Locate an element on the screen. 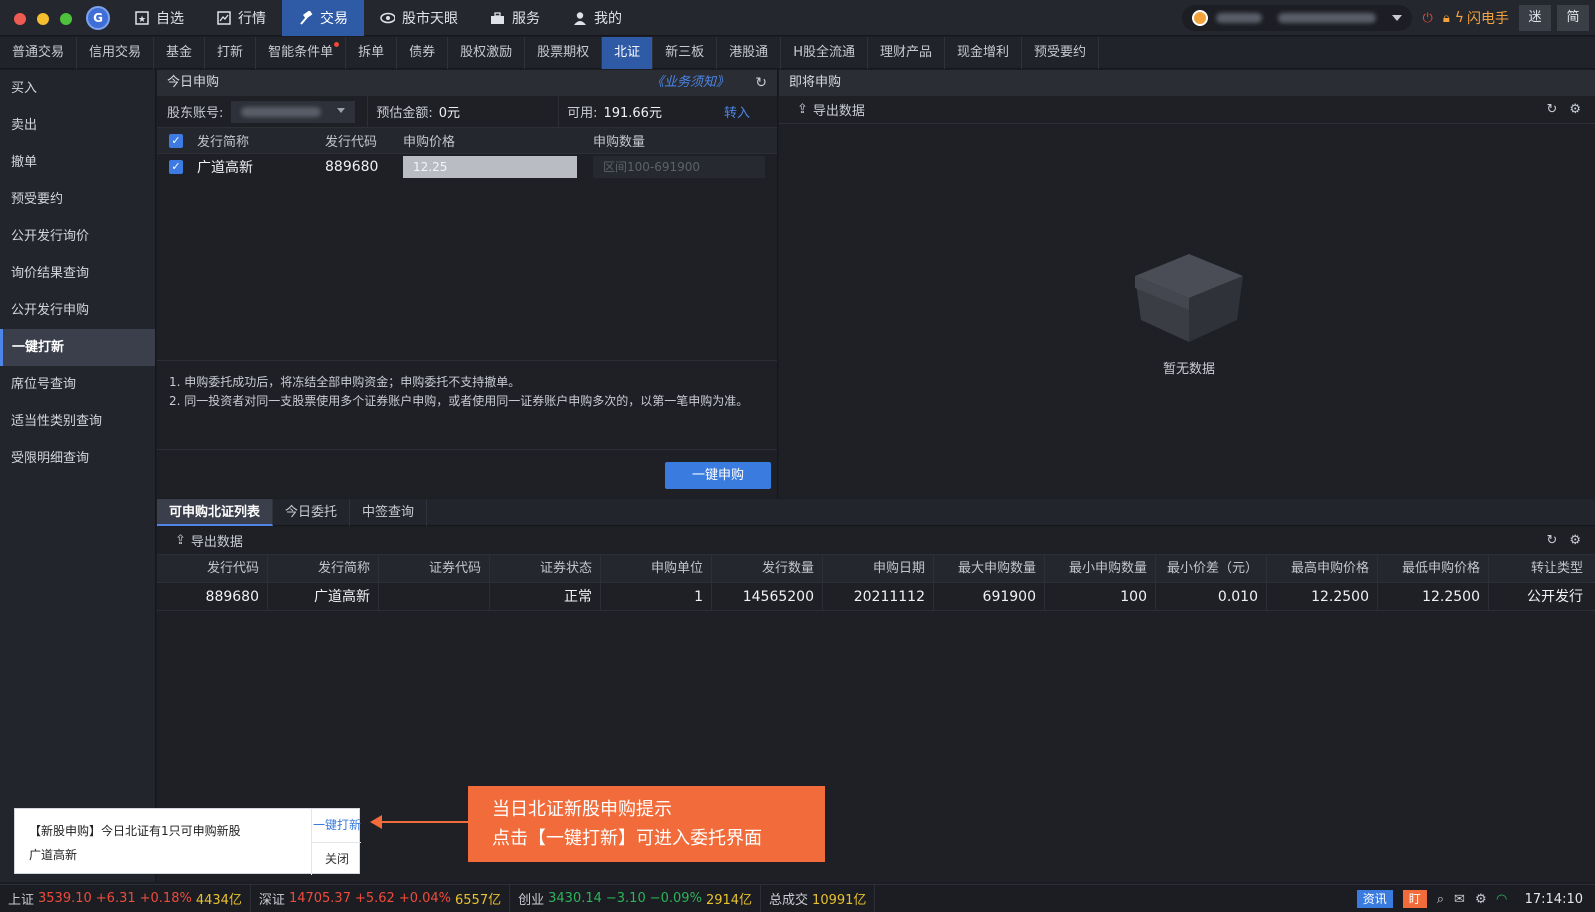  col-transfer-type: 转让类型 is located at coordinates (1540, 568).